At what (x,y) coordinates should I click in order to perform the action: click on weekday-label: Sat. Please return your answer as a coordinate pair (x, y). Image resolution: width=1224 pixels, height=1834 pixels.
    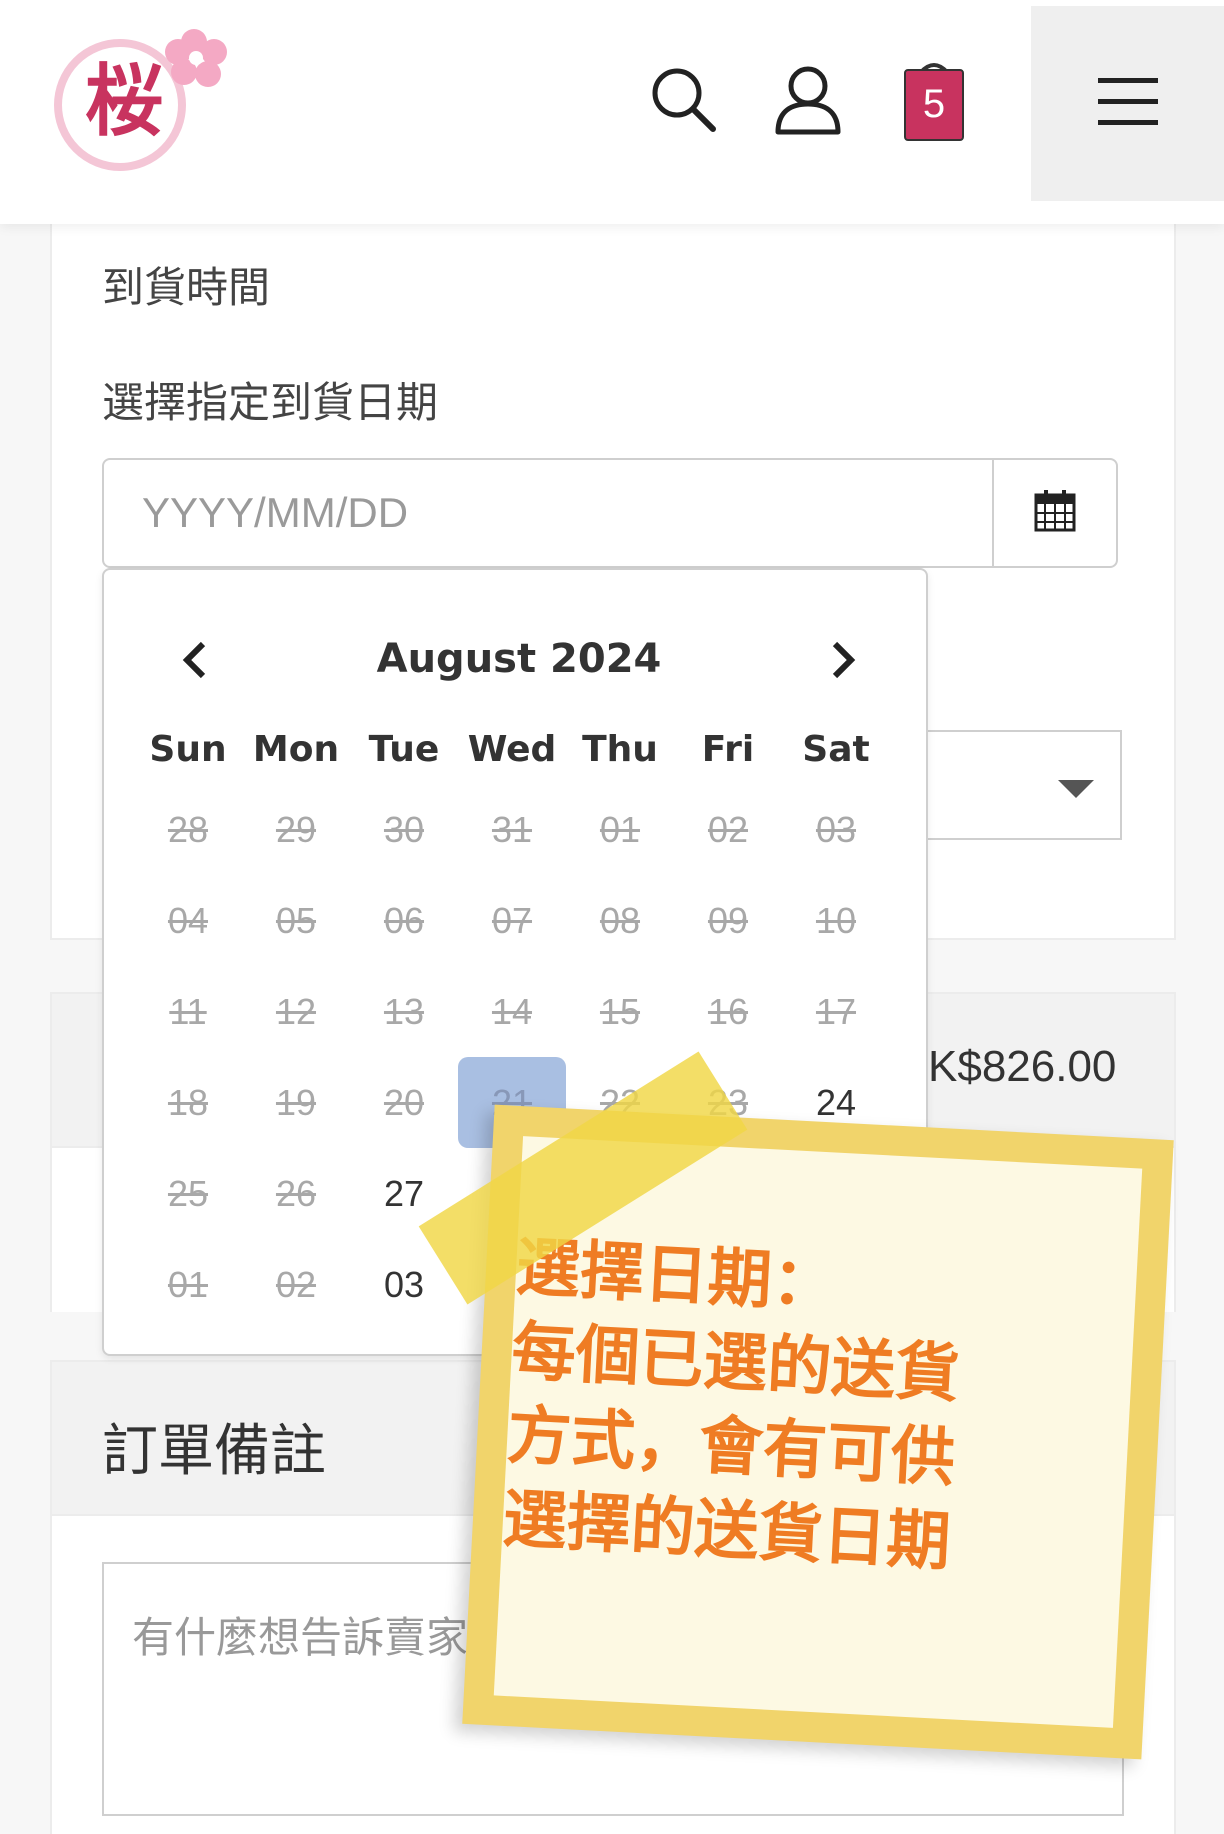
    Looking at the image, I should click on (836, 749).